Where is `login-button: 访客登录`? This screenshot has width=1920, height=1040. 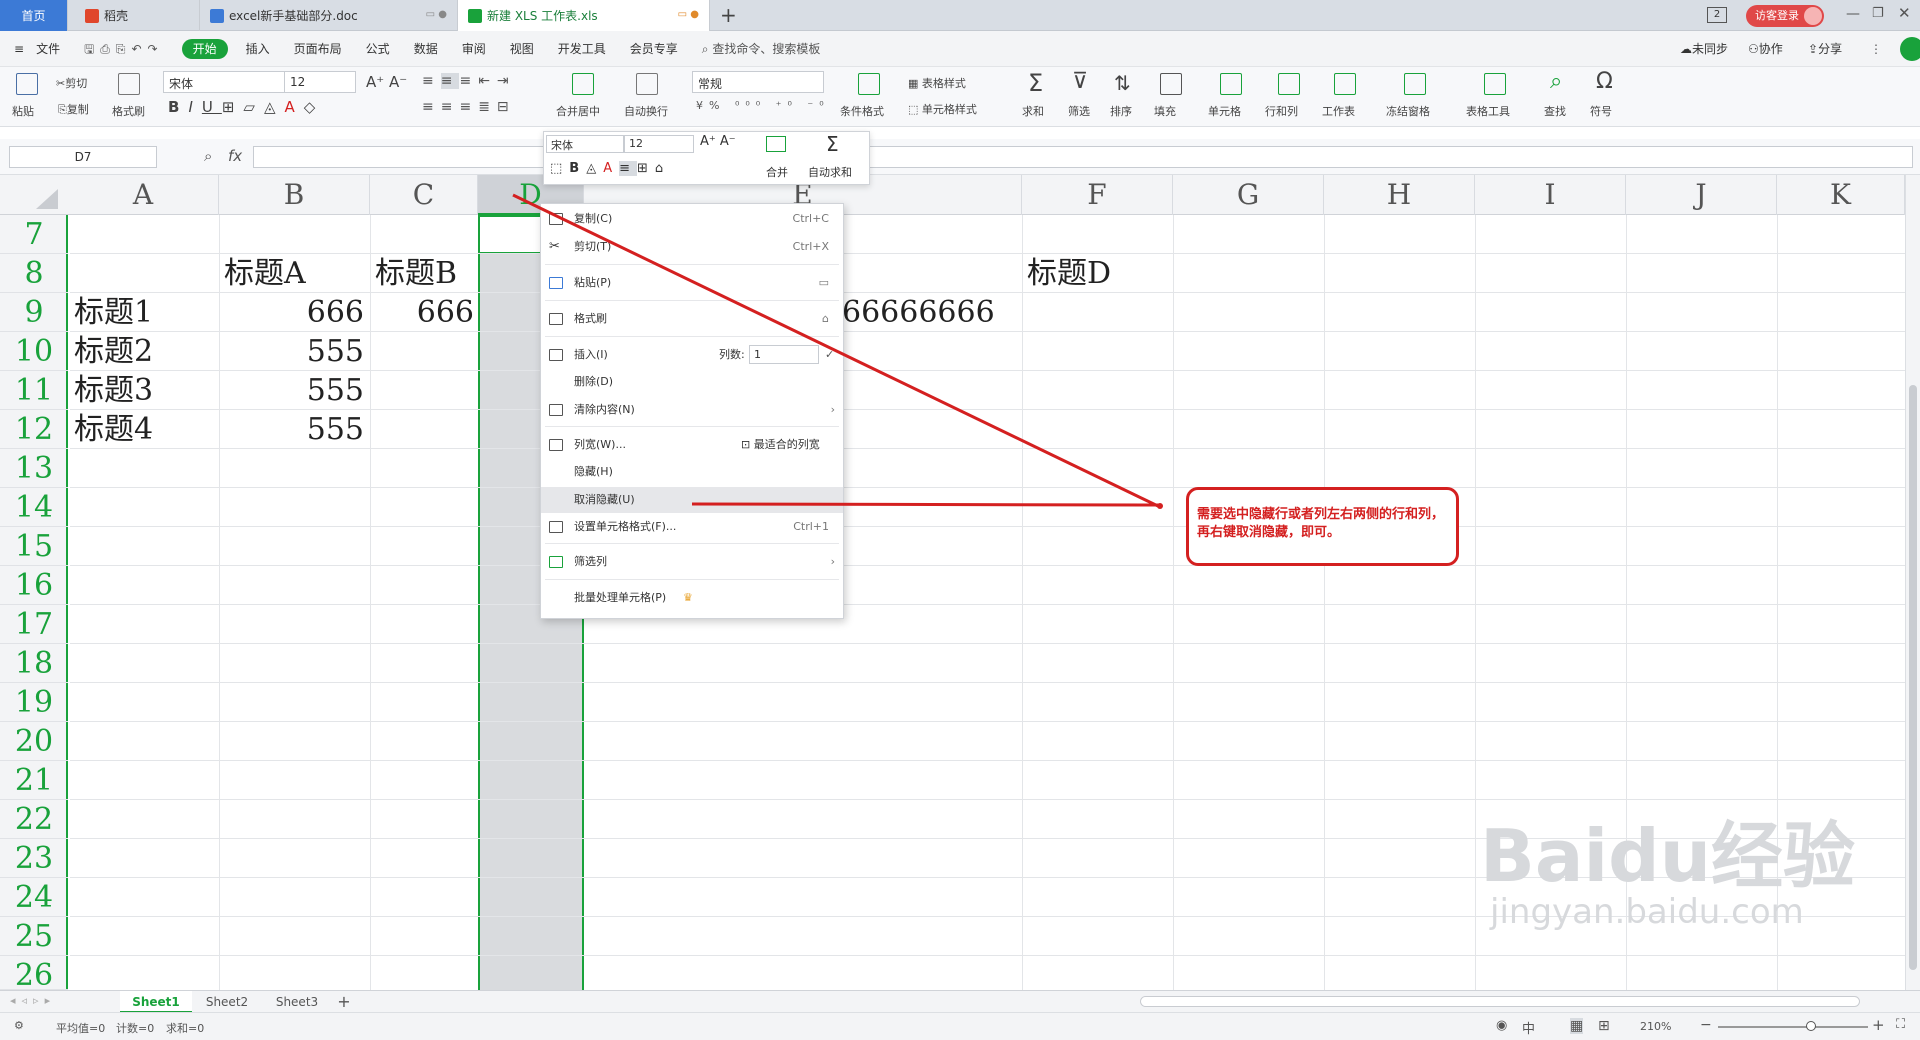
login-button: 访客登录 is located at coordinates (1785, 16).